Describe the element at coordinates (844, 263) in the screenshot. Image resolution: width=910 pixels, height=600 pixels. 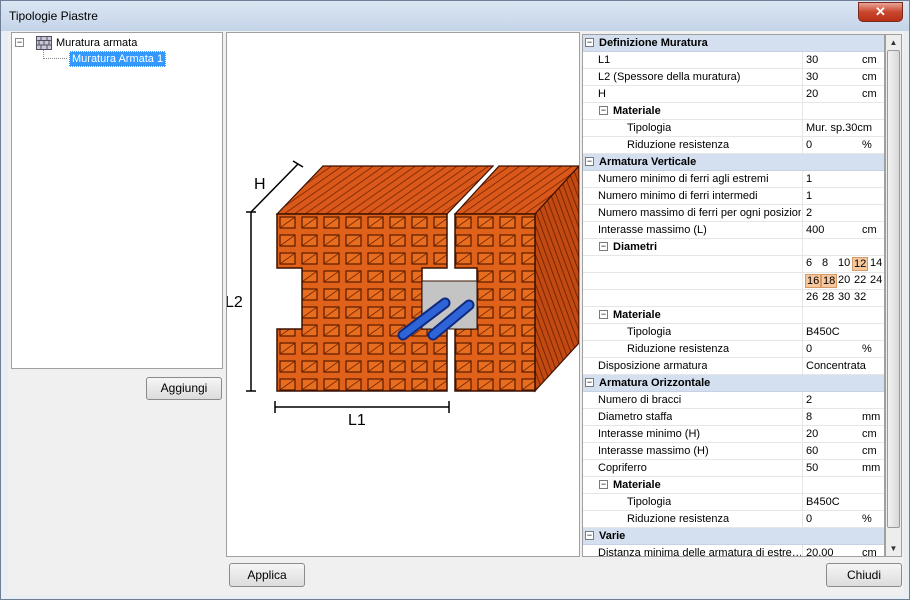
I see `diameter-option-10: 10` at that location.